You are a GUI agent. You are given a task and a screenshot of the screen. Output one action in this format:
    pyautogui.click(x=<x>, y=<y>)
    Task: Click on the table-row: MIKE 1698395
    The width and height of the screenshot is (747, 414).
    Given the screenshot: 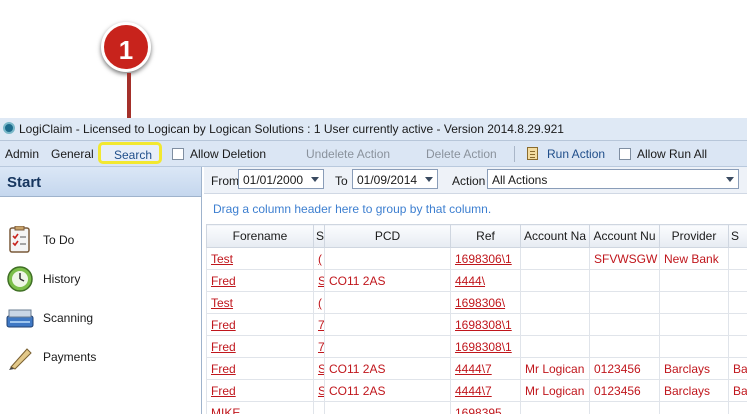 What is the action you would take?
    pyautogui.click(x=476, y=407)
    